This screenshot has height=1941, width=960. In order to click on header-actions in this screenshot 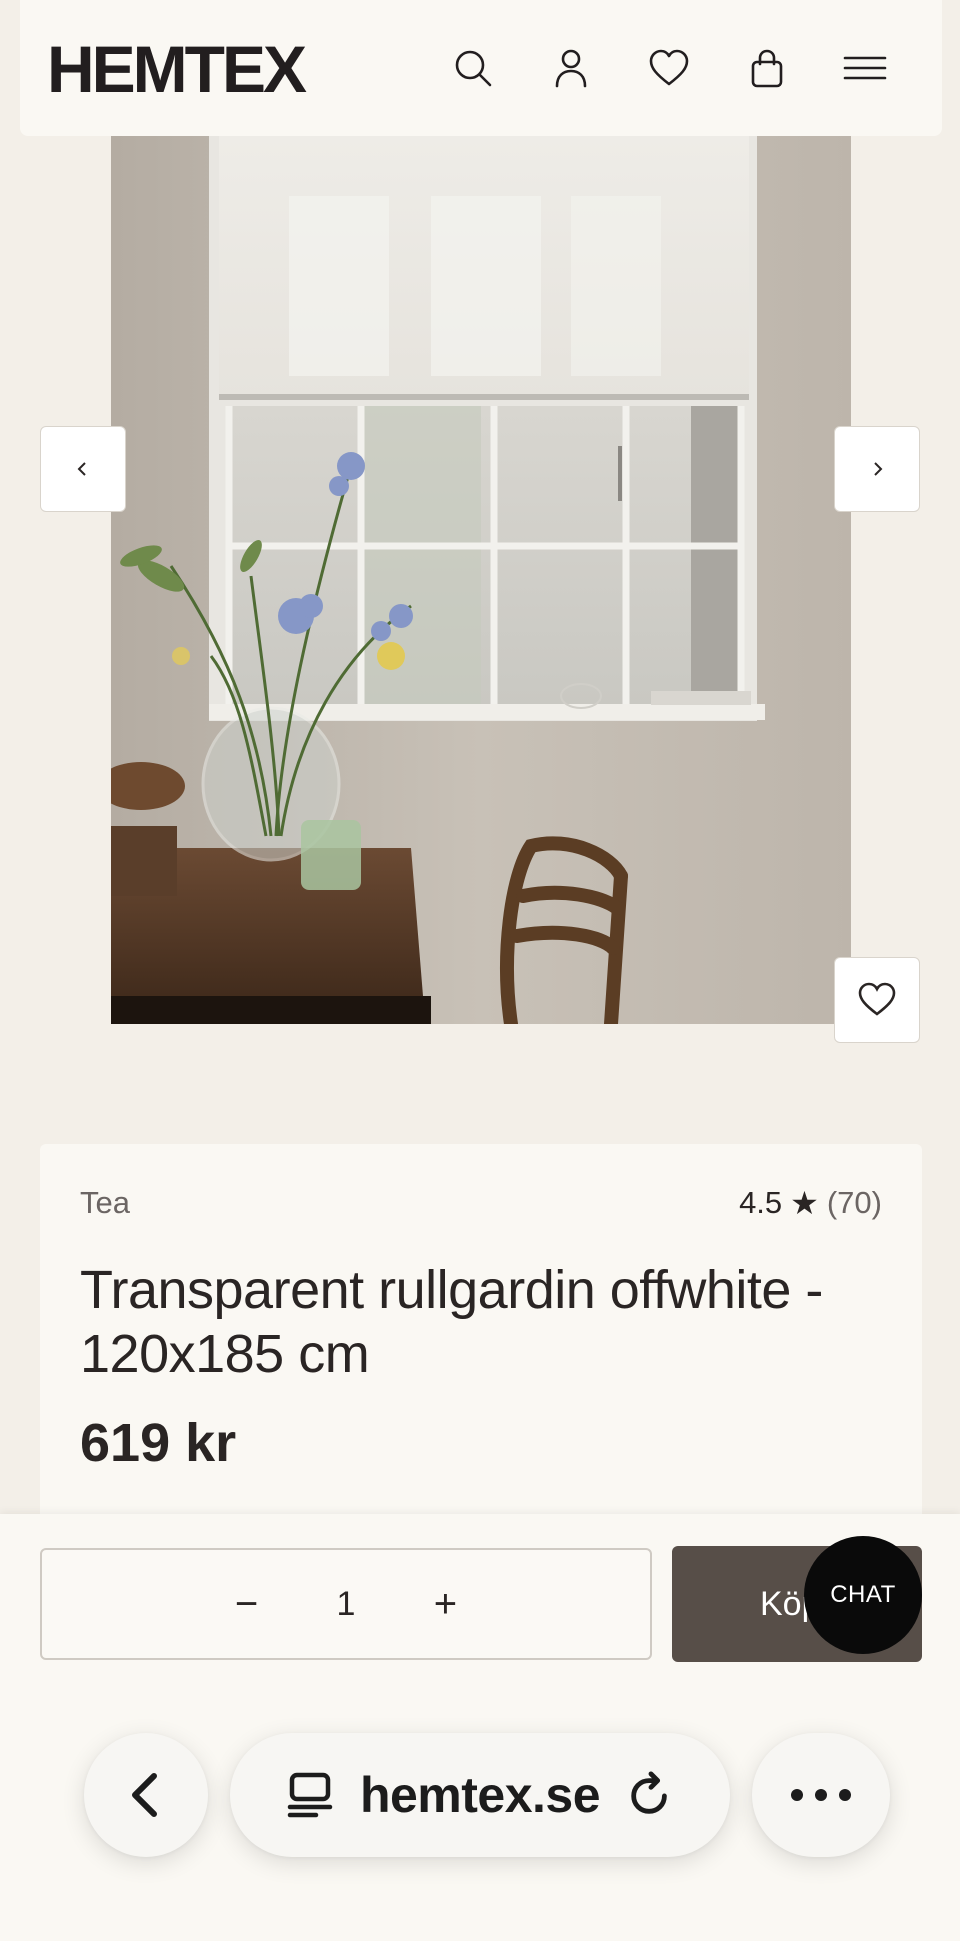, I will do `click(669, 68)`.